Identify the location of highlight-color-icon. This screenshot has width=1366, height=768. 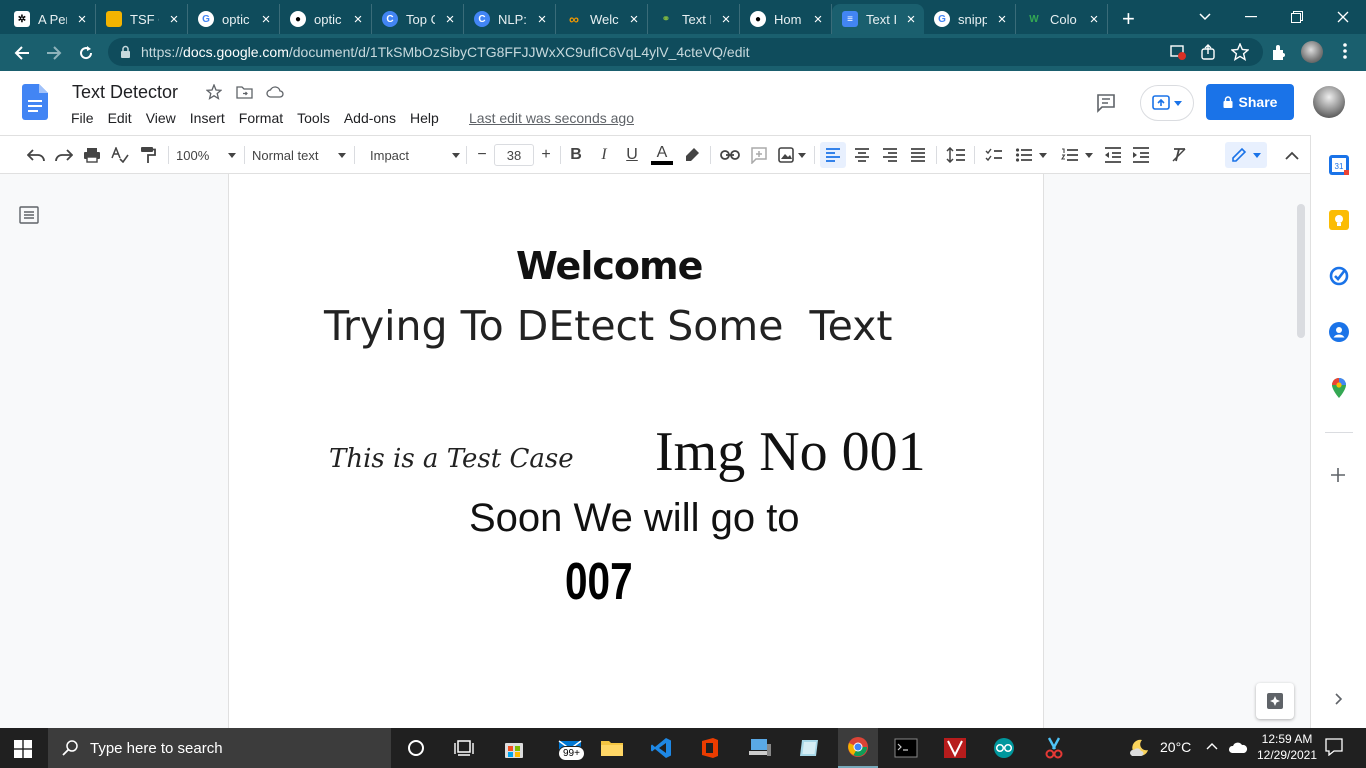
(692, 155).